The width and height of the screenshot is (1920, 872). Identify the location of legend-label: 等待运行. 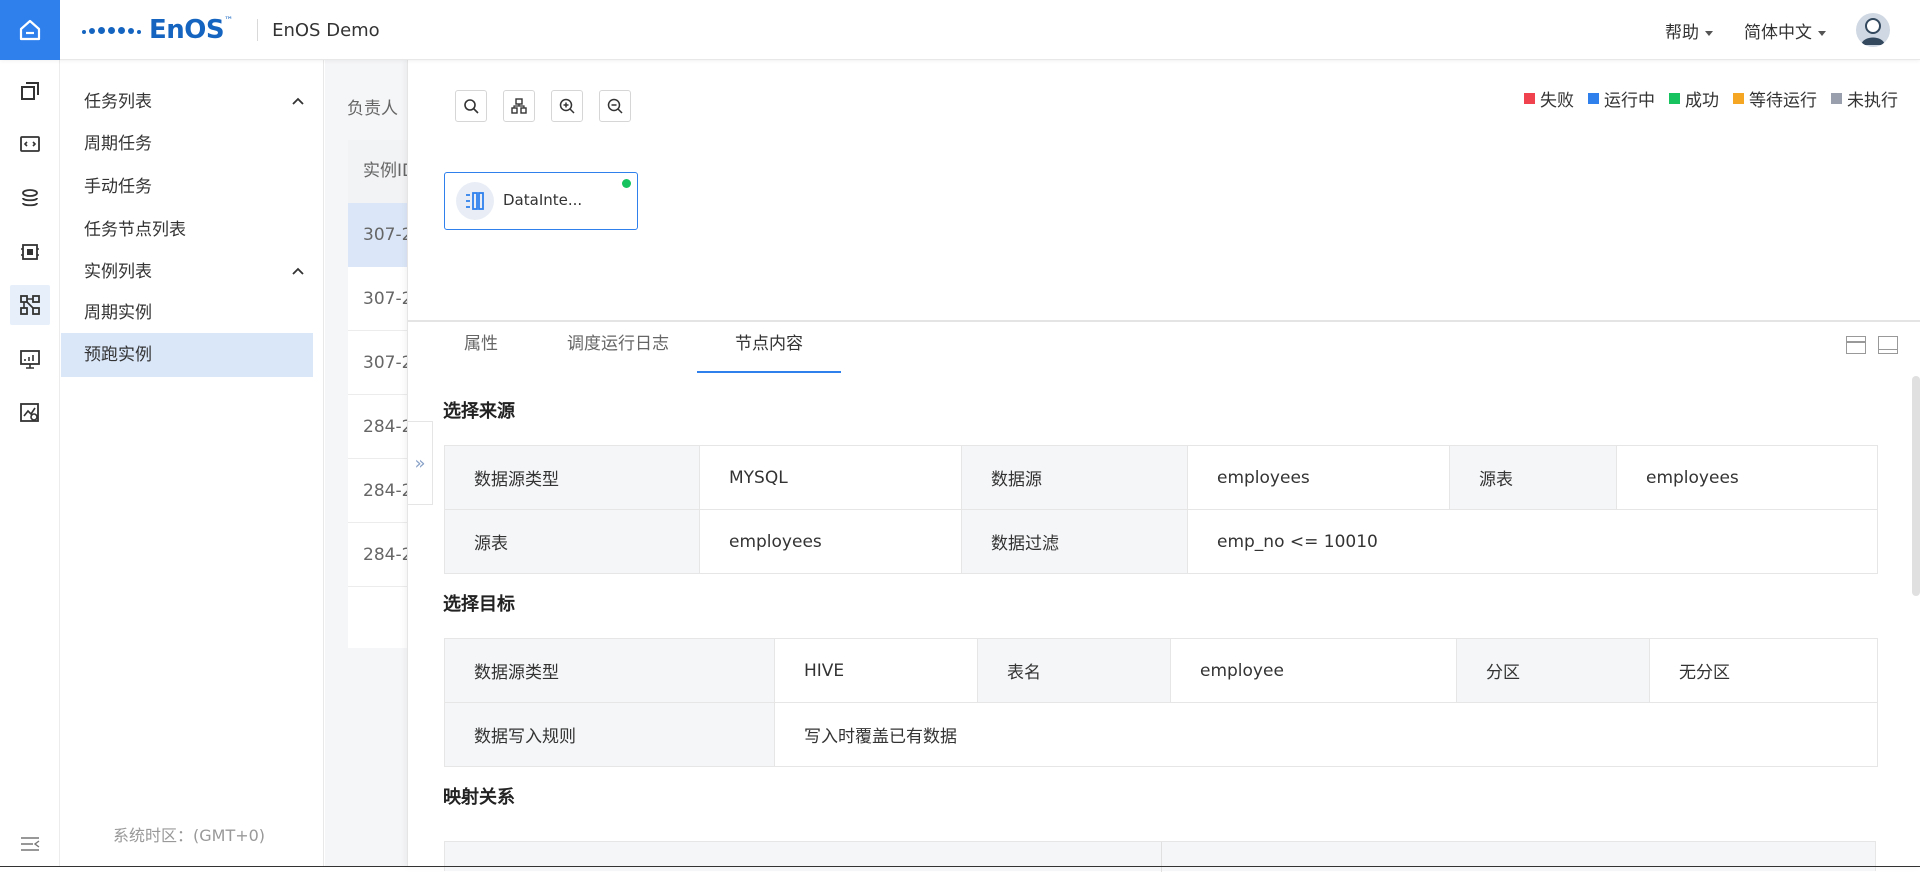
(1783, 101).